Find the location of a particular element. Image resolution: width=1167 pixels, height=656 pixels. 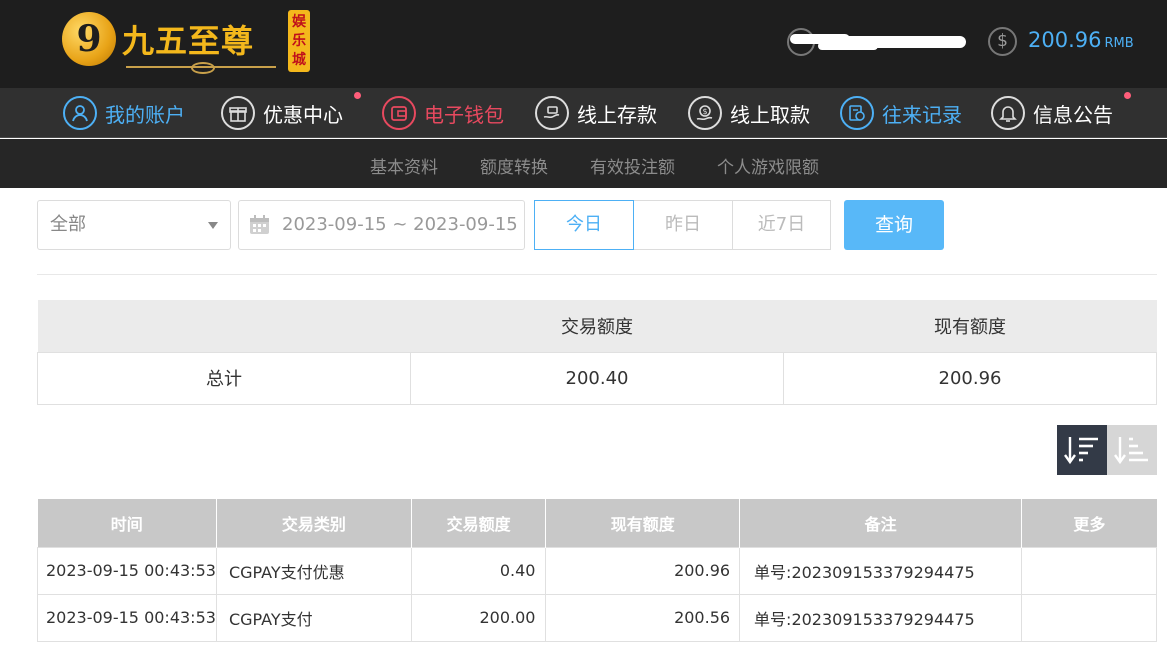

nav-label: 优惠中心 is located at coordinates (303, 114).